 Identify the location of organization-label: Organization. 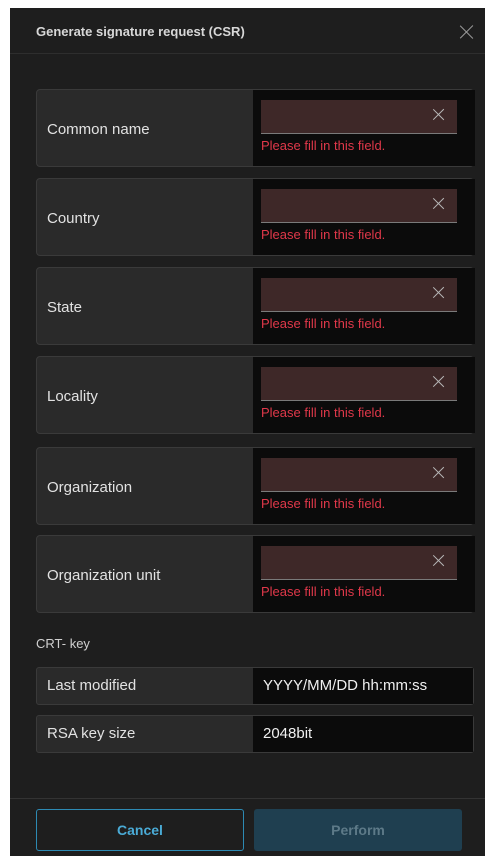
(90, 487).